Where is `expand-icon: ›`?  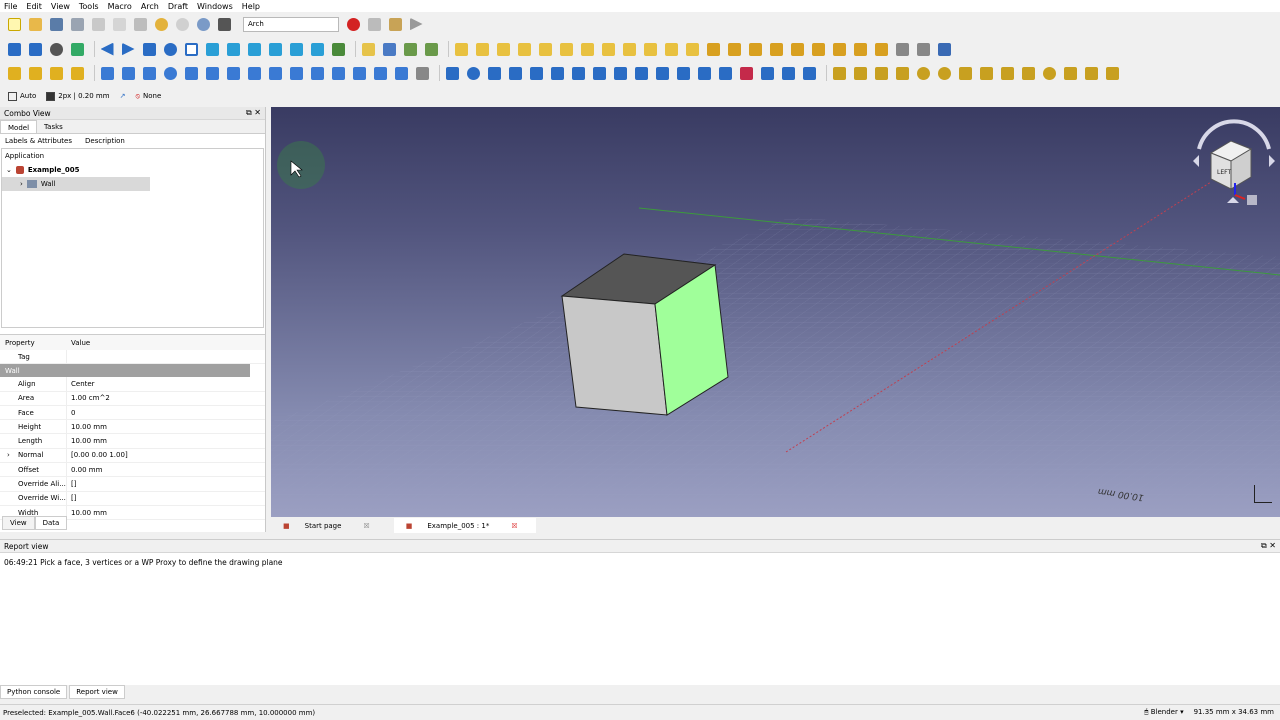 expand-icon: › is located at coordinates (8, 455).